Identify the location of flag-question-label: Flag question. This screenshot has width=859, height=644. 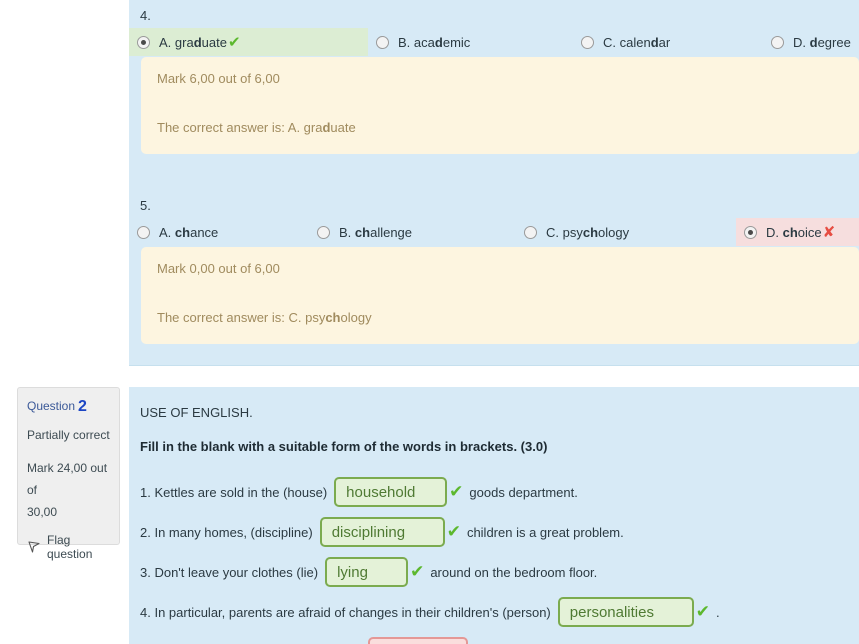
(70, 547).